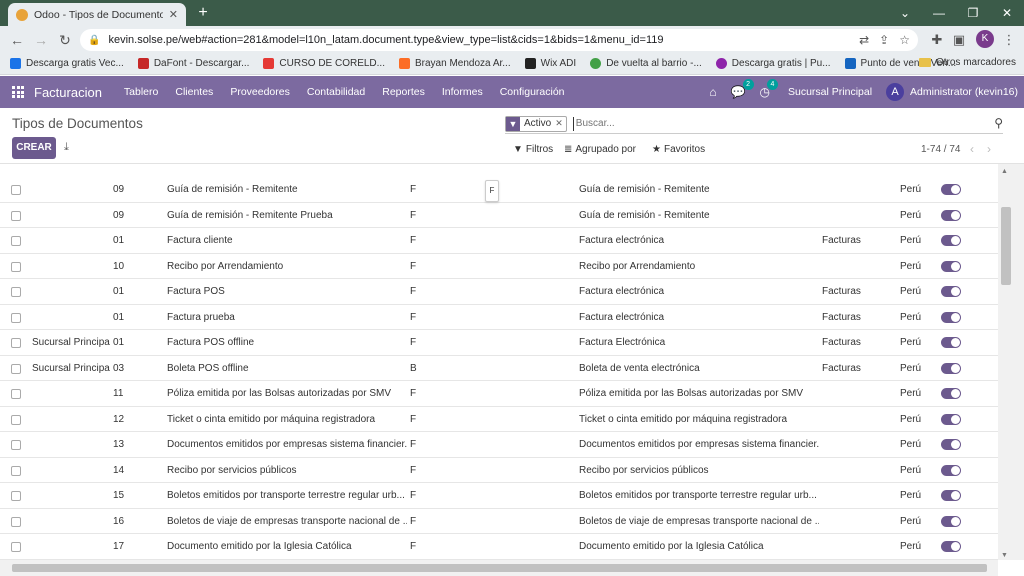  Describe the element at coordinates (536, 123) in the screenshot. I see `search-facet: ▼ Activo ✕` at that location.